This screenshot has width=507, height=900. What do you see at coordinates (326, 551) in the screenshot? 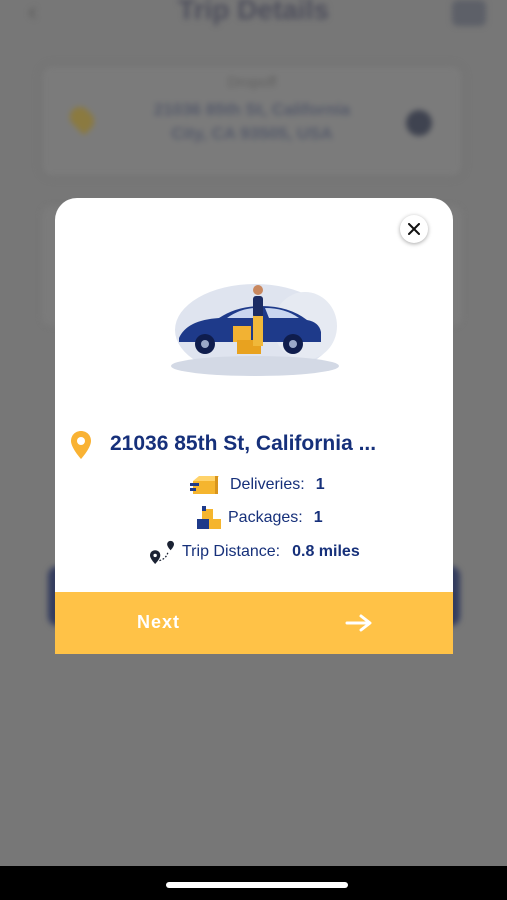
I see `trip-distance-value: 0.8 miles` at bounding box center [326, 551].